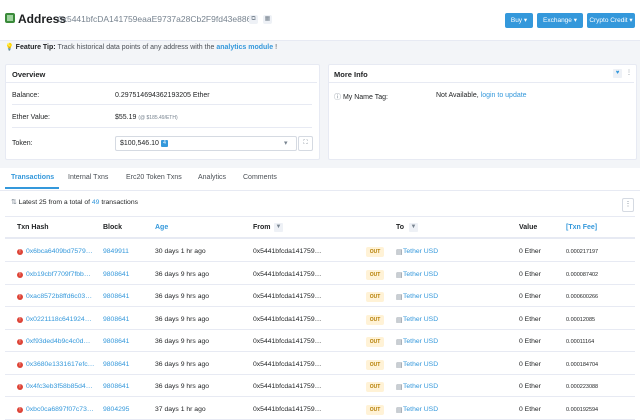 This screenshot has height=420, width=640. Describe the element at coordinates (519, 20) in the screenshot. I see `buy-button: Buy ▾` at that location.